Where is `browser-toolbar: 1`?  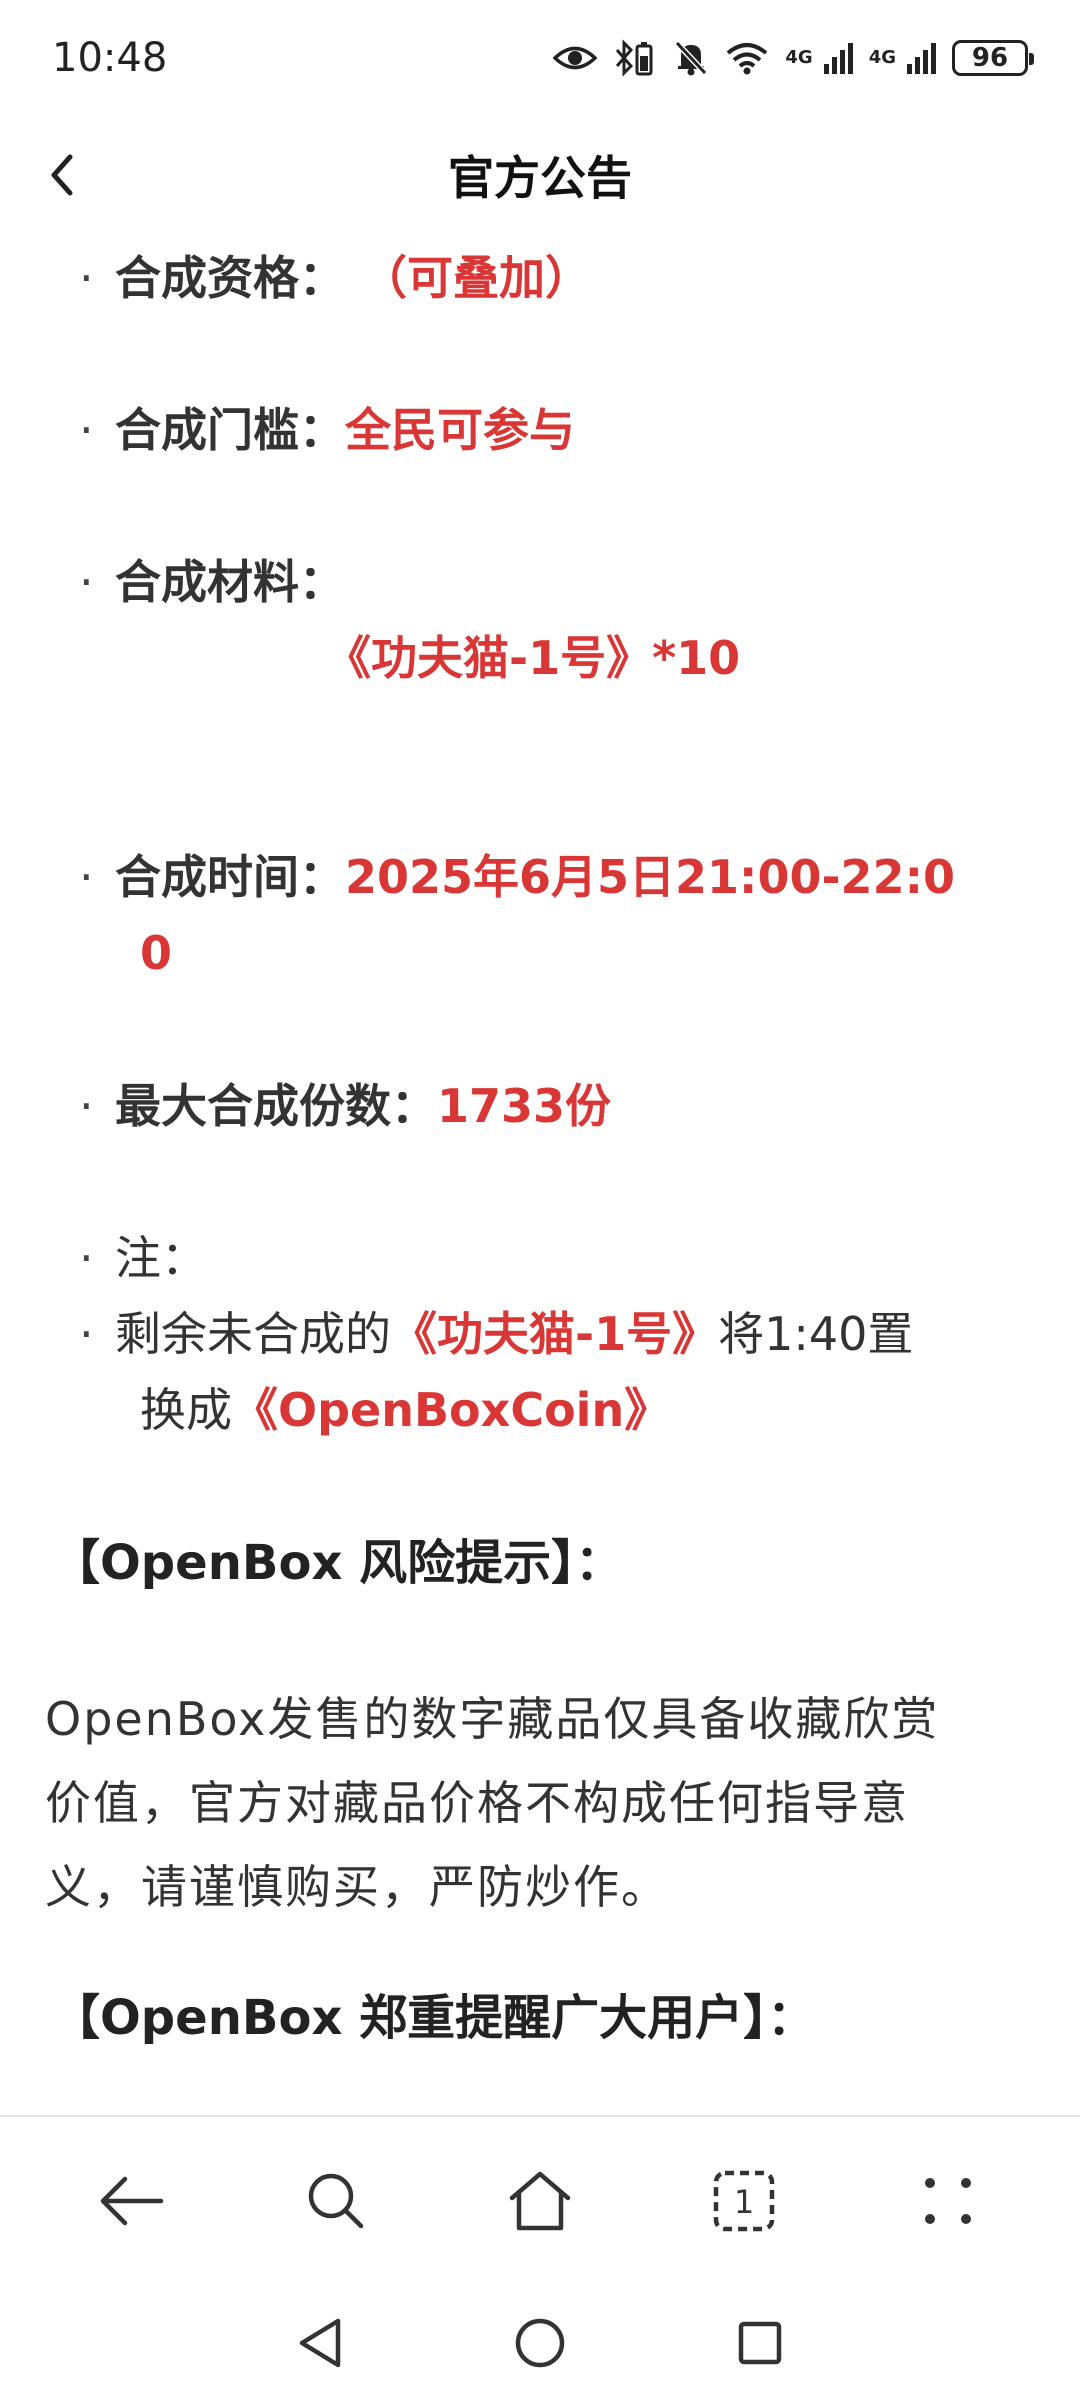
browser-toolbar: 1 is located at coordinates (540, 2200).